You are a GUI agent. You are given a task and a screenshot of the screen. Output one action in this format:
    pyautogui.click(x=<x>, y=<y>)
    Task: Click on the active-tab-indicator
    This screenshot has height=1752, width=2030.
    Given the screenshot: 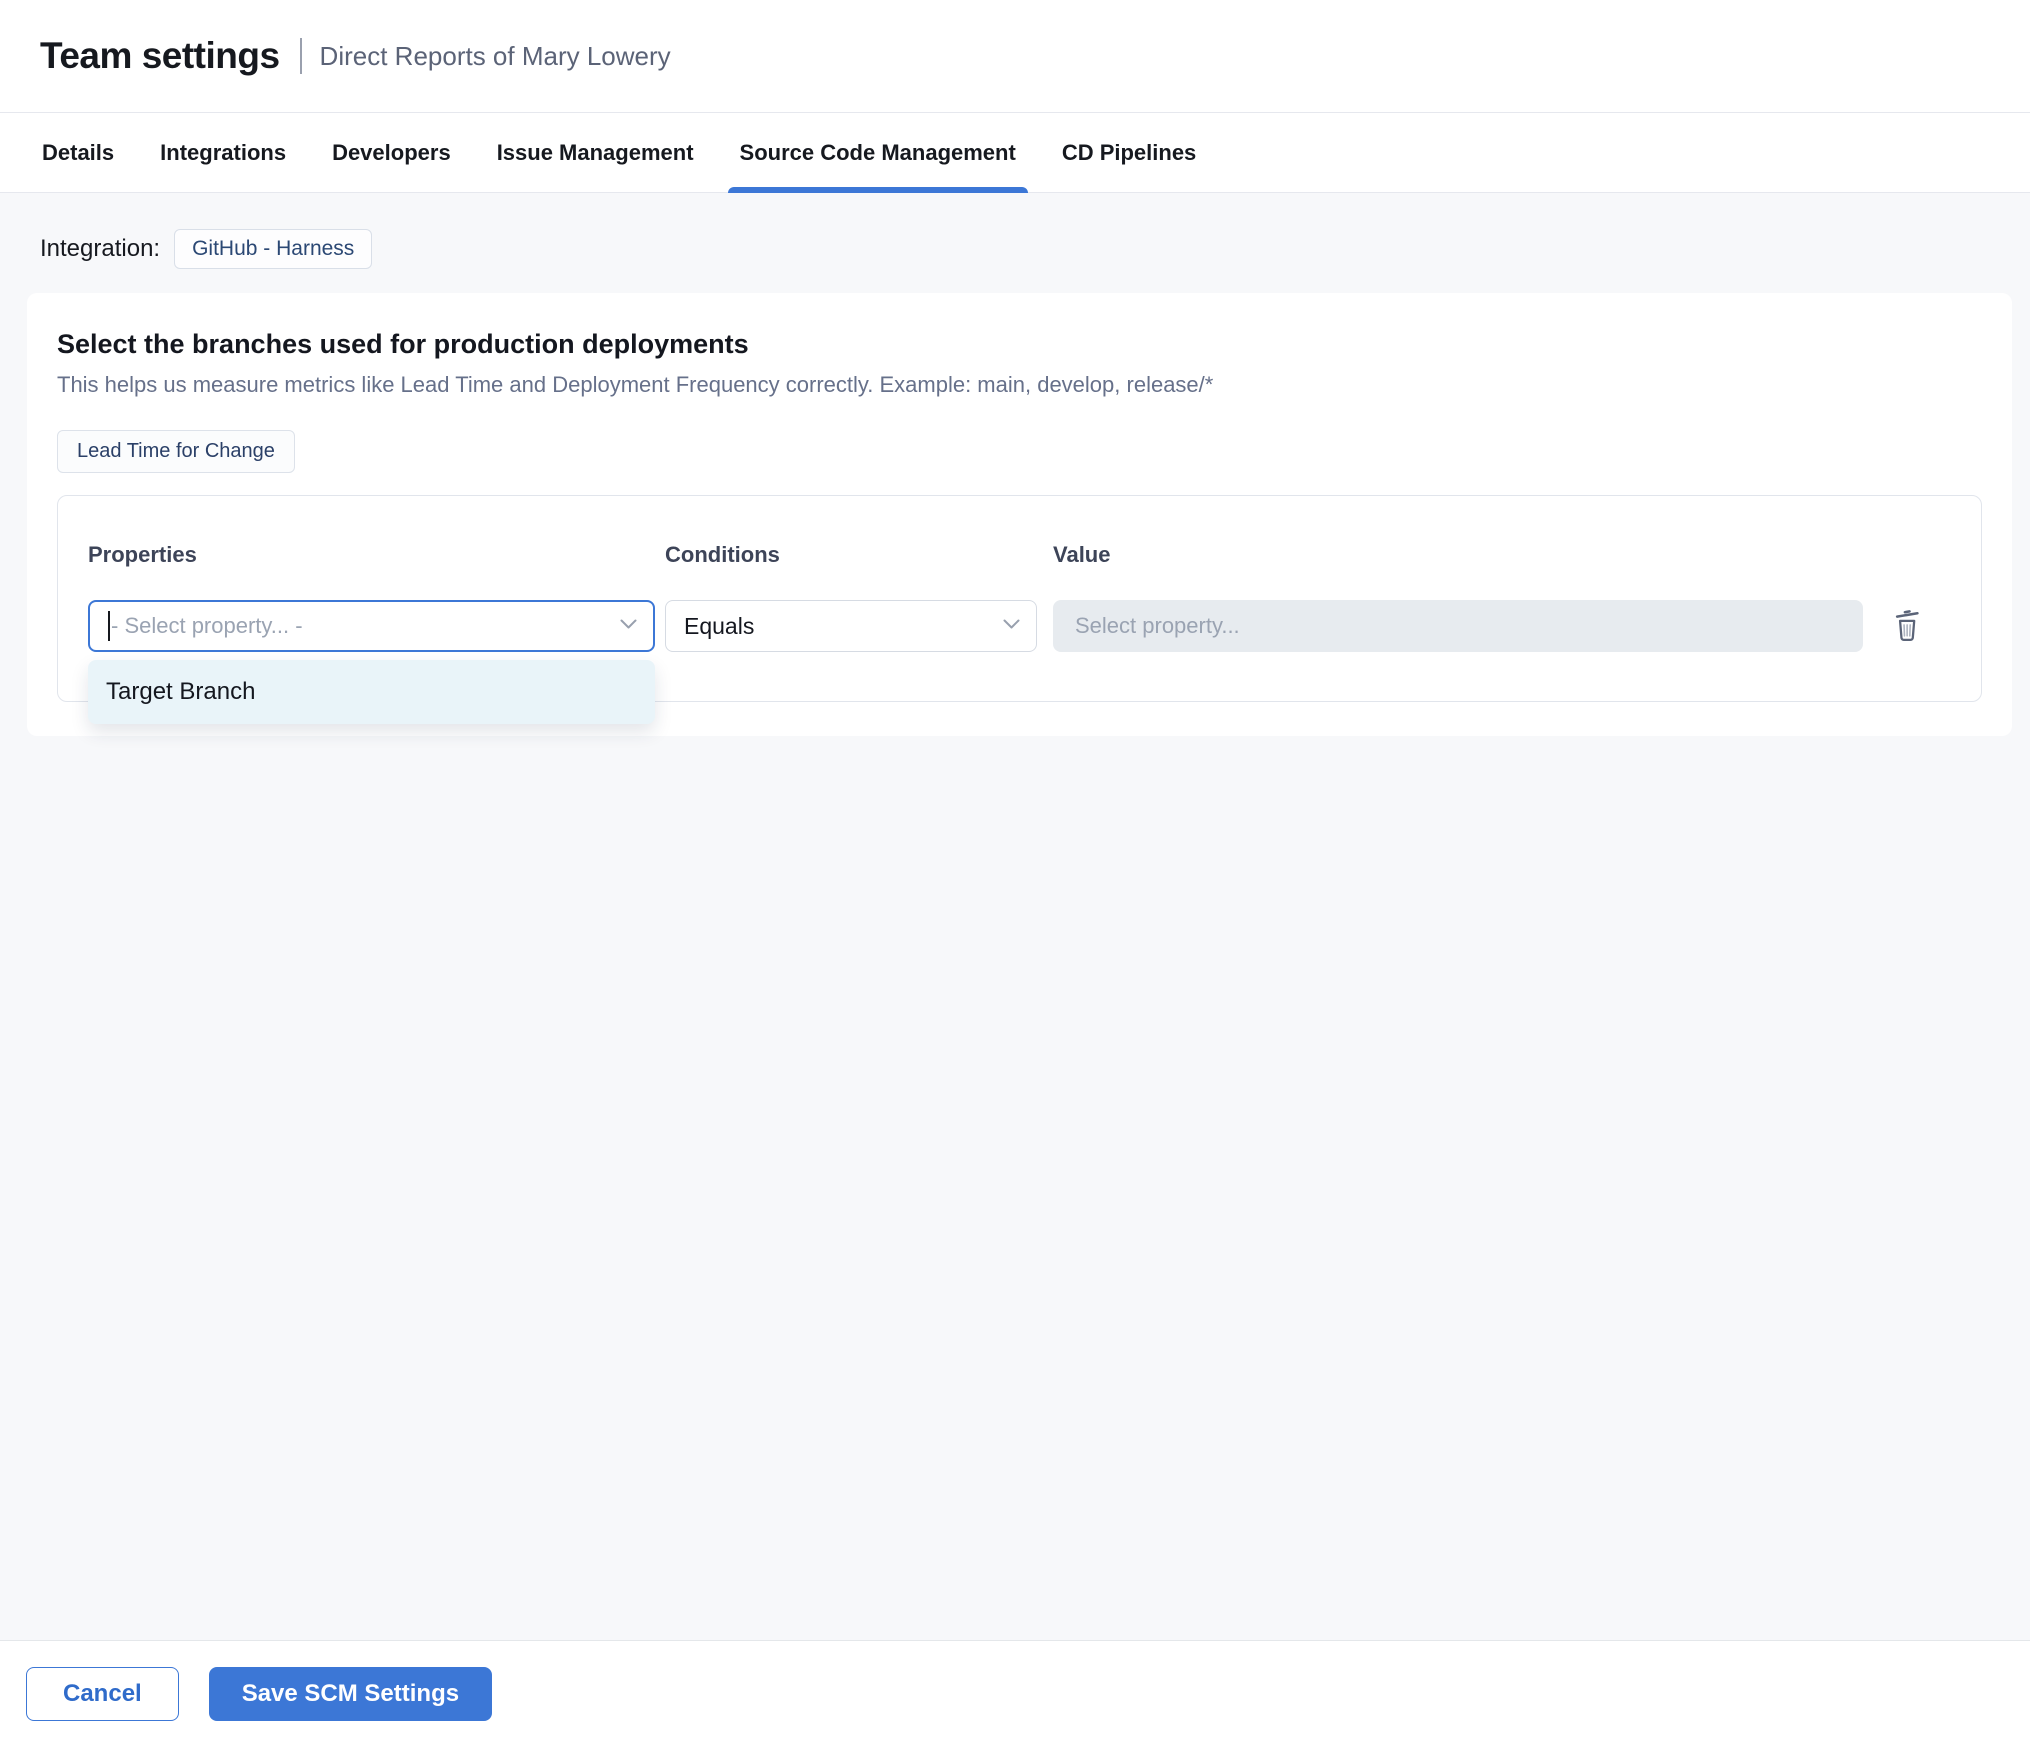 What is the action you would take?
    pyautogui.click(x=877, y=190)
    